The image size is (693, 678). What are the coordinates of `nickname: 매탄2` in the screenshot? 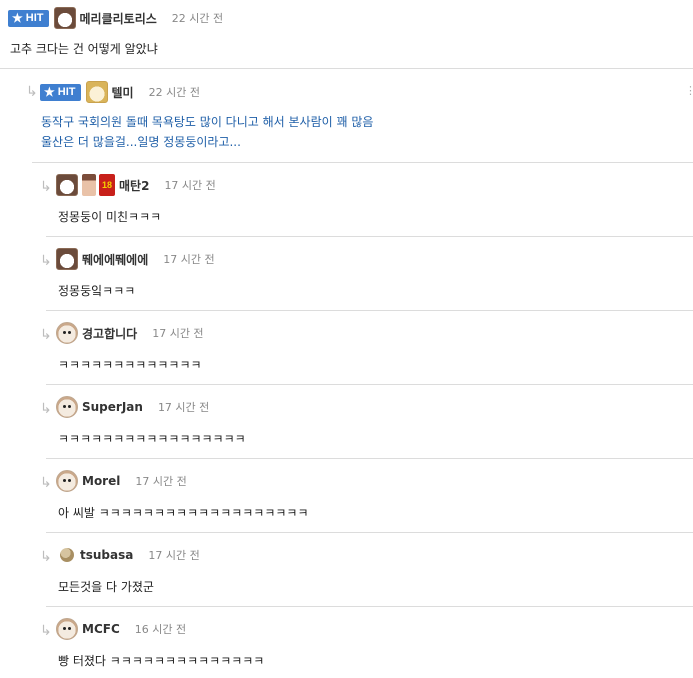 It's located at (134, 185).